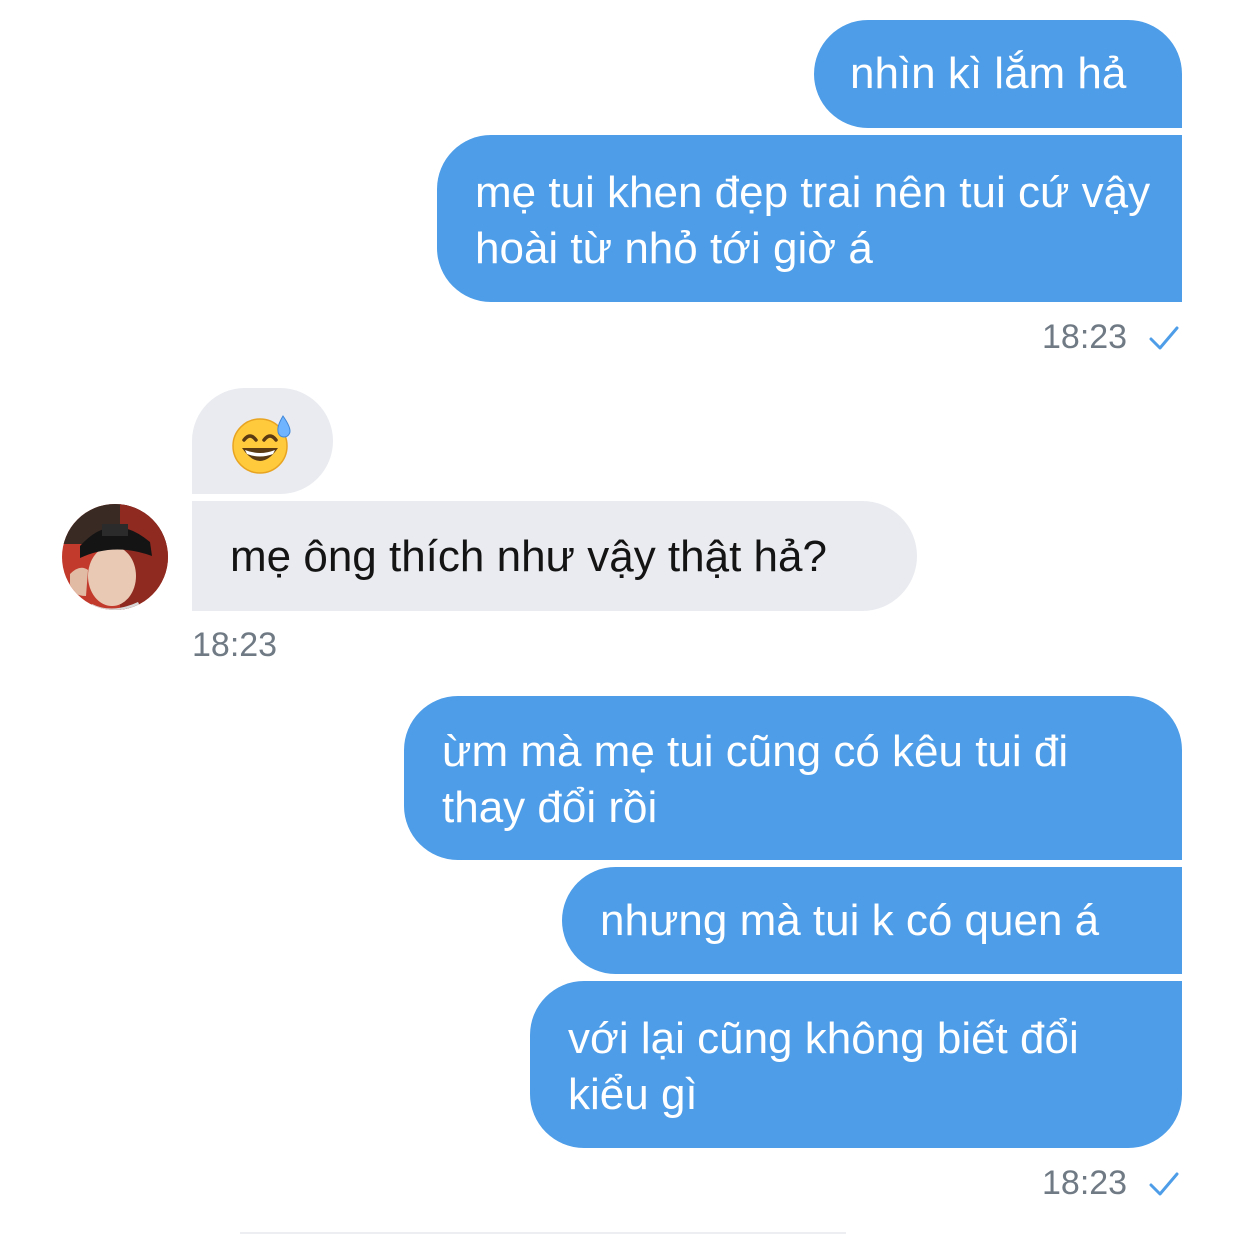  Describe the element at coordinates (988, 73) in the screenshot. I see `message-text: nhìn kì lắm hả` at that location.